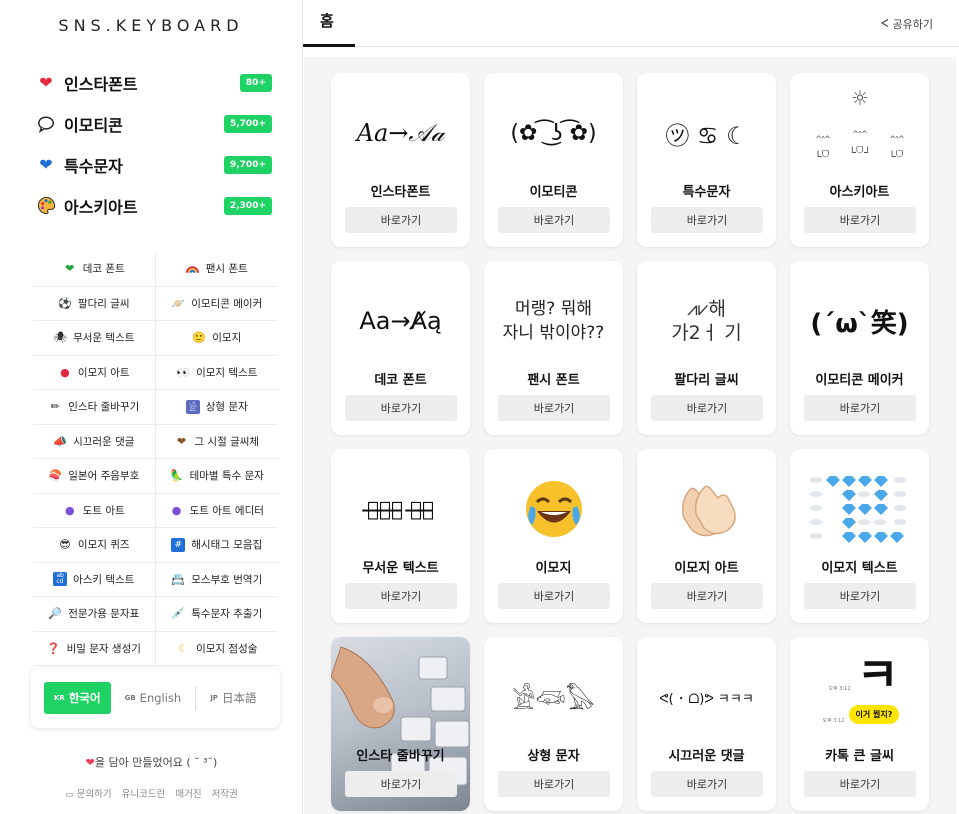 The height and width of the screenshot is (814, 959). Describe the element at coordinates (327, 20) in the screenshot. I see `tab-home: 홈` at that location.